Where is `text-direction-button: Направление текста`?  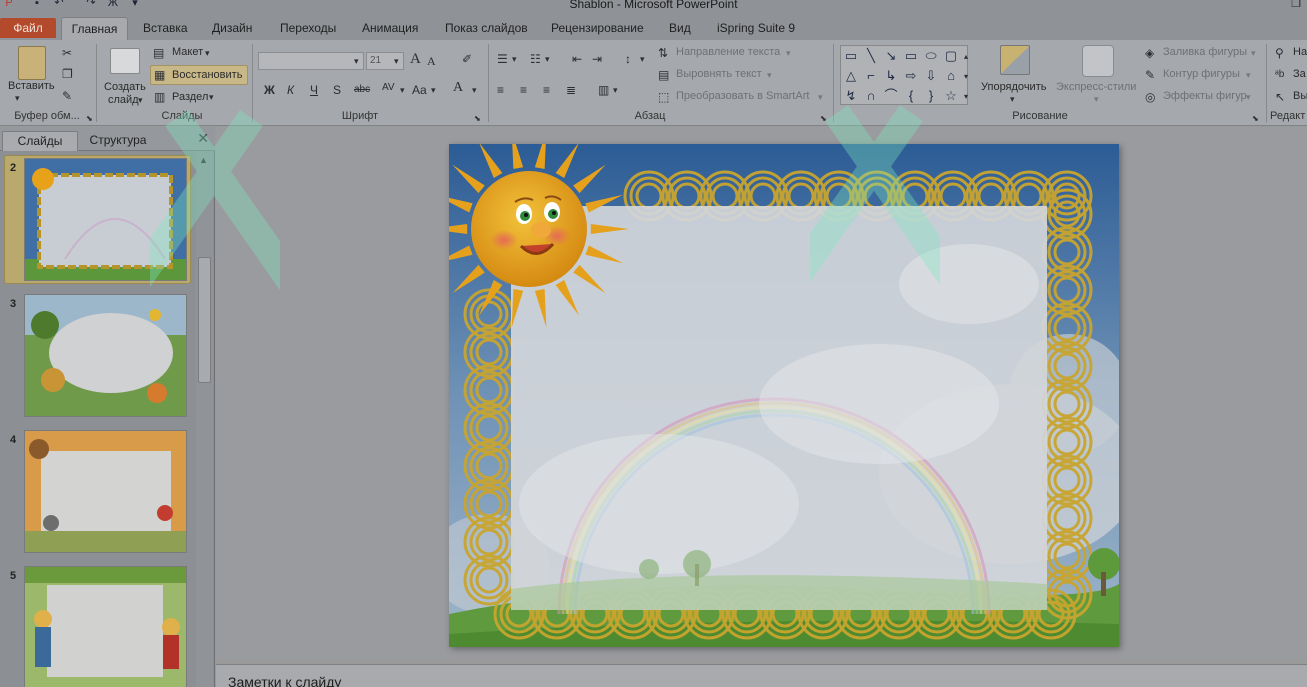 text-direction-button: Направление текста is located at coordinates (728, 52).